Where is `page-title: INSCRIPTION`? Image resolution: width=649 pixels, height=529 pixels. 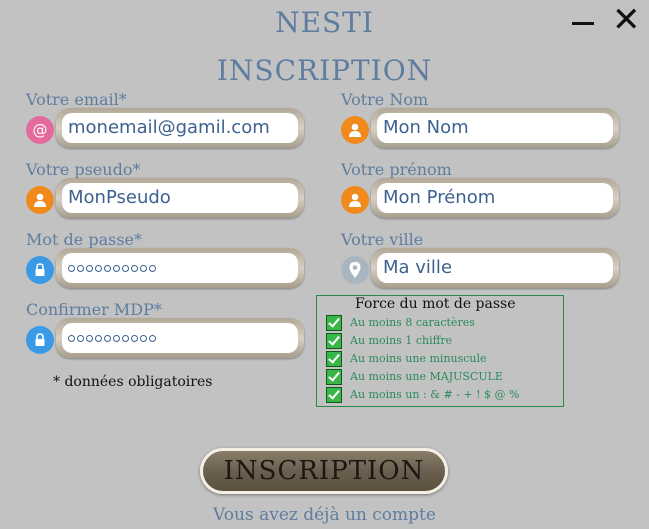
page-title: INSCRIPTION is located at coordinates (324, 70).